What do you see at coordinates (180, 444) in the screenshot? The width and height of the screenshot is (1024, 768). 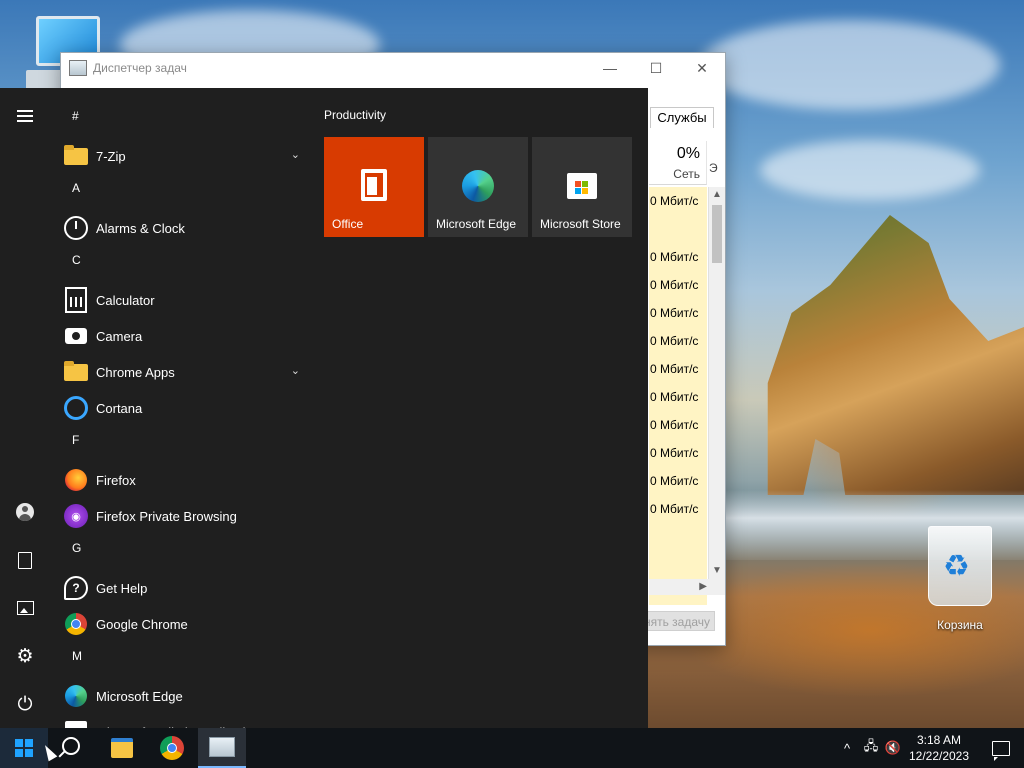 I see `section-letter: F` at bounding box center [180, 444].